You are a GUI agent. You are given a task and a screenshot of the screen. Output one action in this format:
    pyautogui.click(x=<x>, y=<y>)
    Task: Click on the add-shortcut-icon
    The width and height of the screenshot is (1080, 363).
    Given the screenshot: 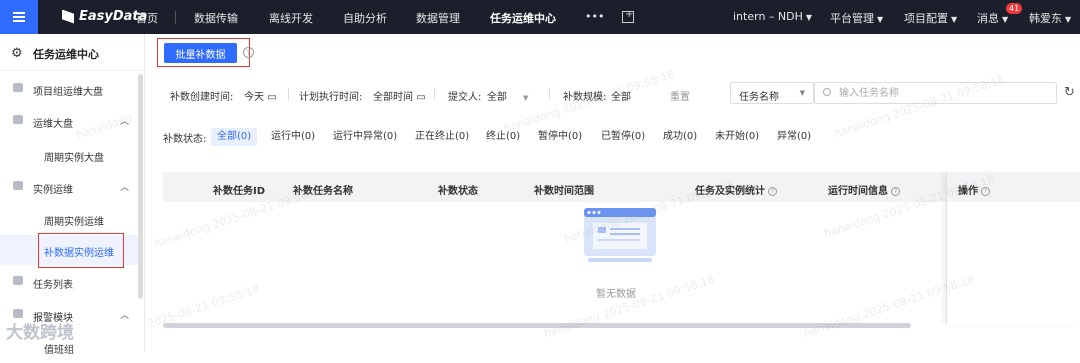 What is the action you would take?
    pyautogui.click(x=628, y=16)
    